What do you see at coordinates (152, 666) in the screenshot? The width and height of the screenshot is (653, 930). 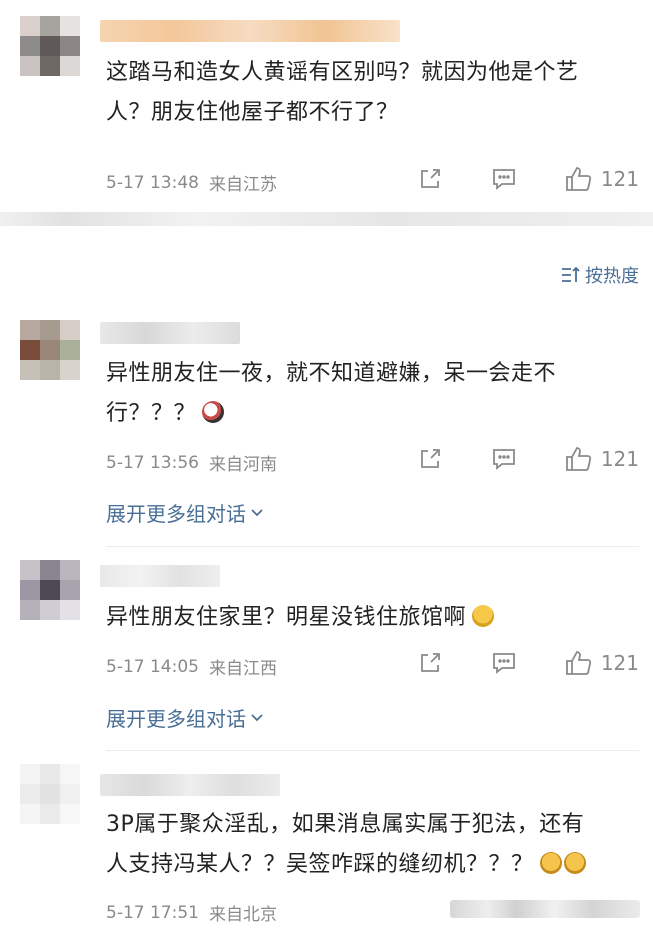 I see `comment-time: 5-17 14:05` at bounding box center [152, 666].